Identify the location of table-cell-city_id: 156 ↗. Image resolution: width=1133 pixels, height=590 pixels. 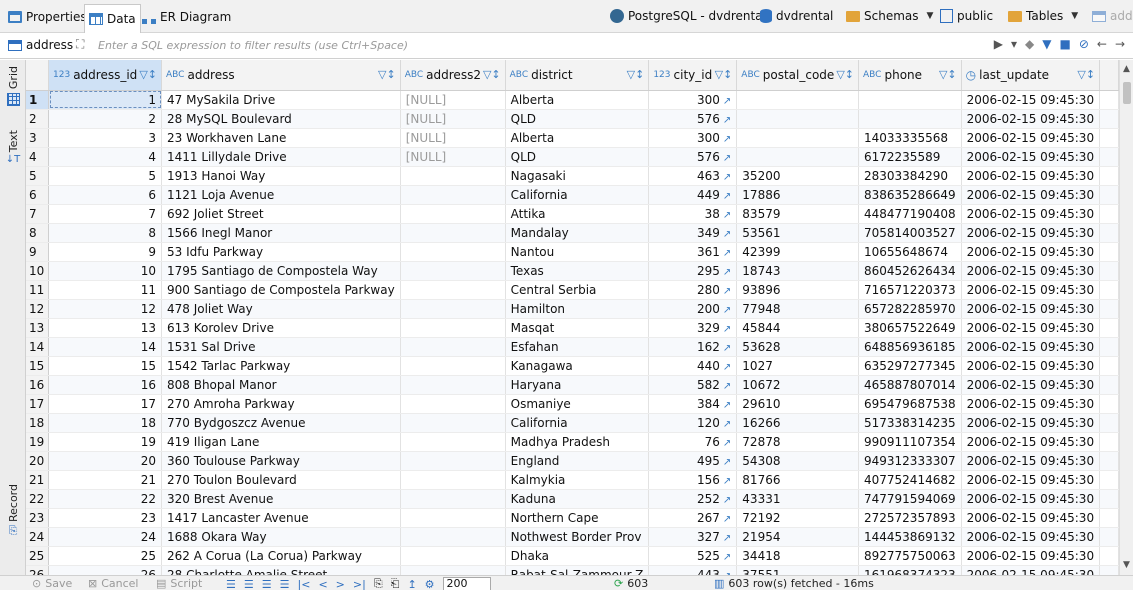
(693, 480).